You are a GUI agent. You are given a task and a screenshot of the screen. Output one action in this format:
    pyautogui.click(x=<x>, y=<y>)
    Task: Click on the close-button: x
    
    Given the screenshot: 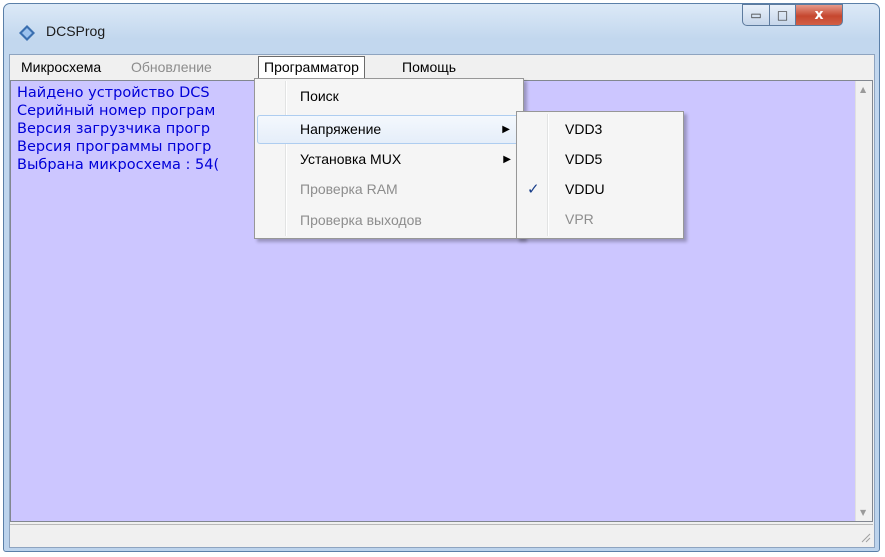 What is the action you would take?
    pyautogui.click(x=819, y=15)
    